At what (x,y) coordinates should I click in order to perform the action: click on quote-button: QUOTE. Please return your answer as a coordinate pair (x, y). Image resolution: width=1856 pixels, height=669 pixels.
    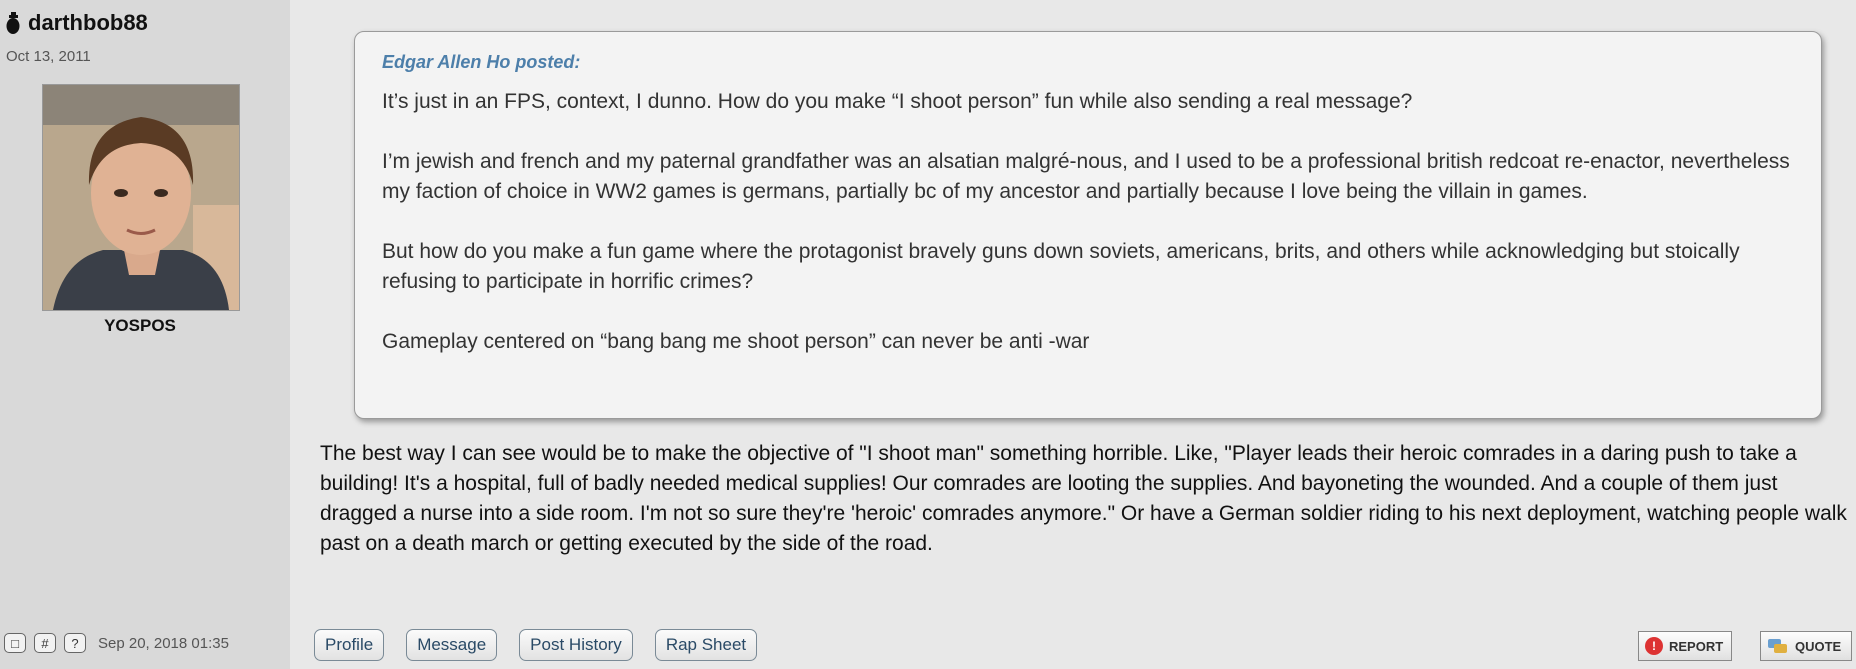
    Looking at the image, I should click on (1806, 646).